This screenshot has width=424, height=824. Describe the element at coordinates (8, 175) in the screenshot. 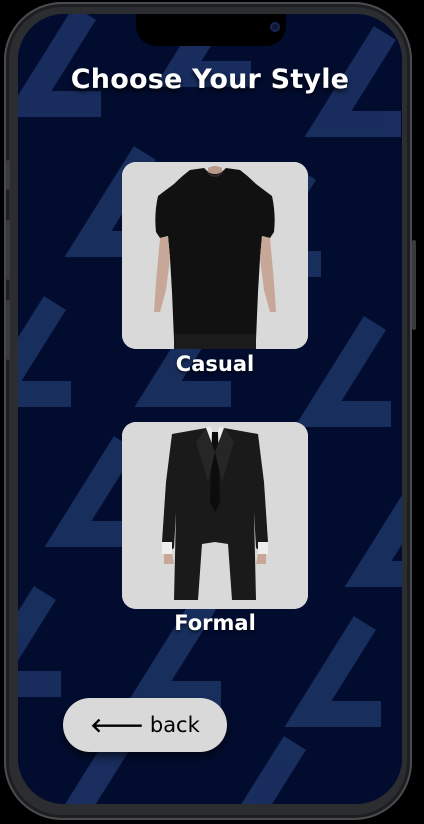

I see `phone-side-button` at that location.